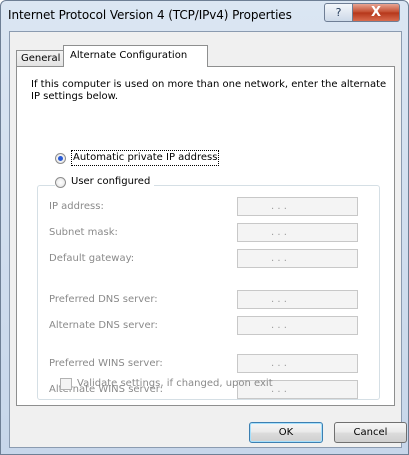 This screenshot has height=455, width=409. I want to click on preferred-dns-field: . . ., so click(297, 299).